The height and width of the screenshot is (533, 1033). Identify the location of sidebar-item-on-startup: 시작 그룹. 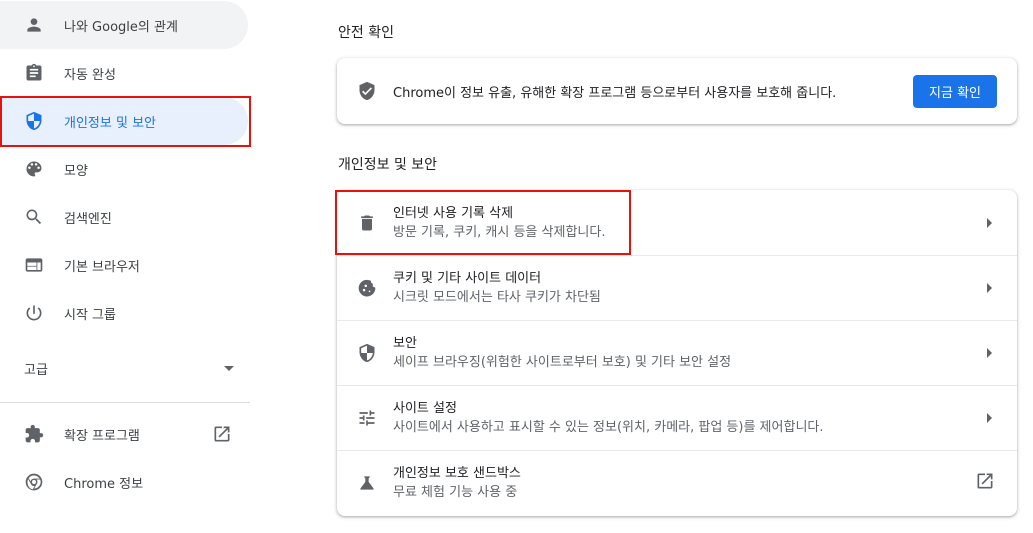
(124, 313).